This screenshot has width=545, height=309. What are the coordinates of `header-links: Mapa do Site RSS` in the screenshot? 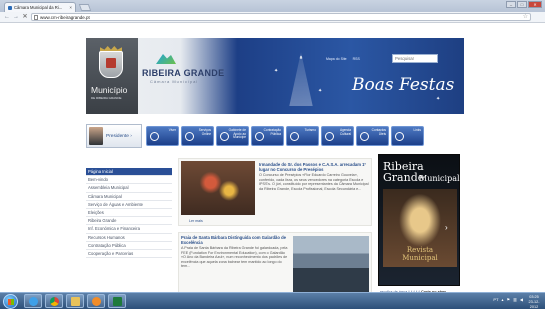 It's located at (343, 59).